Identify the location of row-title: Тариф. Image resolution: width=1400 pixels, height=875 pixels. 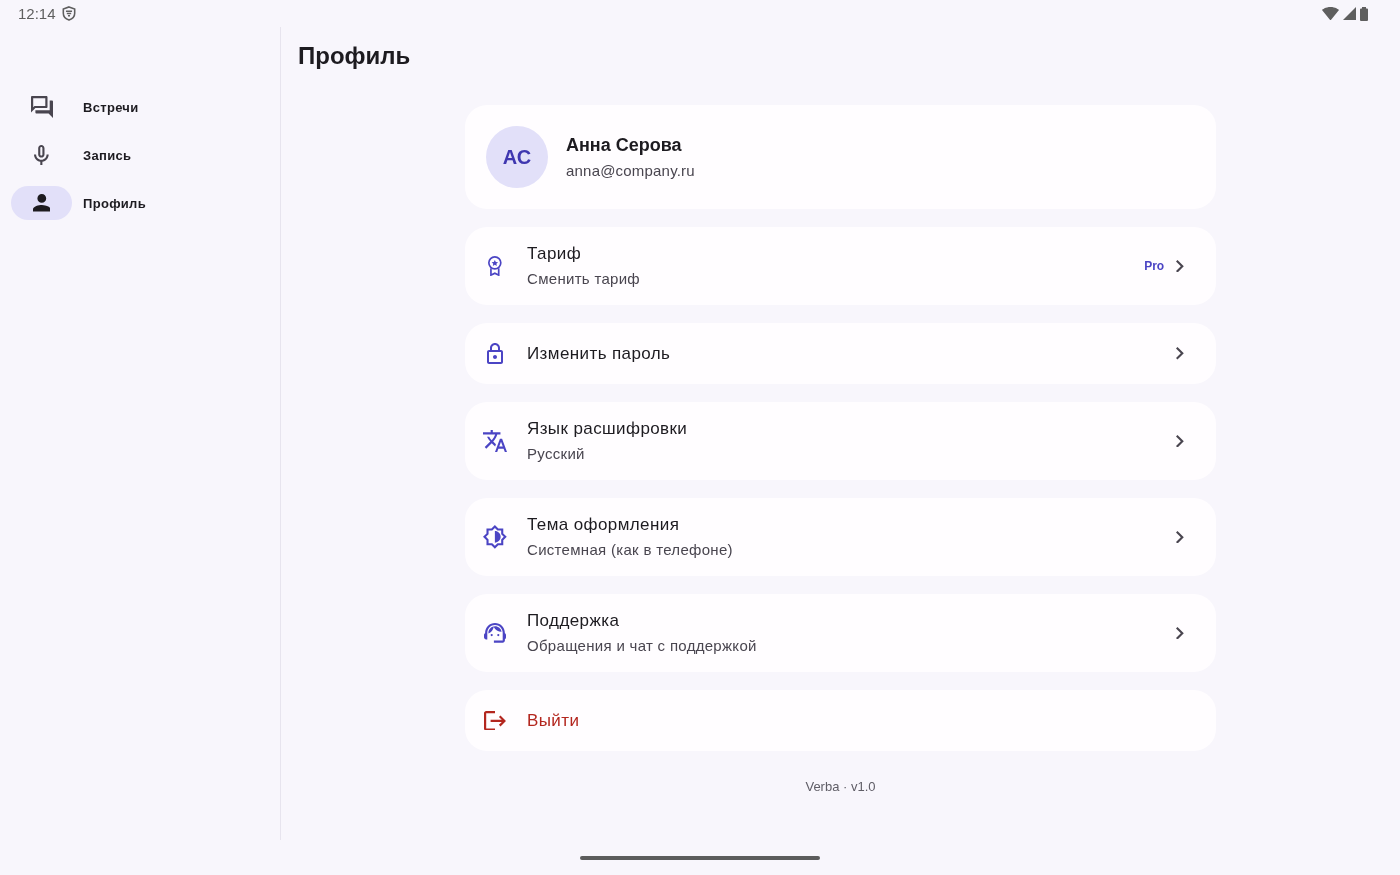
(554, 254).